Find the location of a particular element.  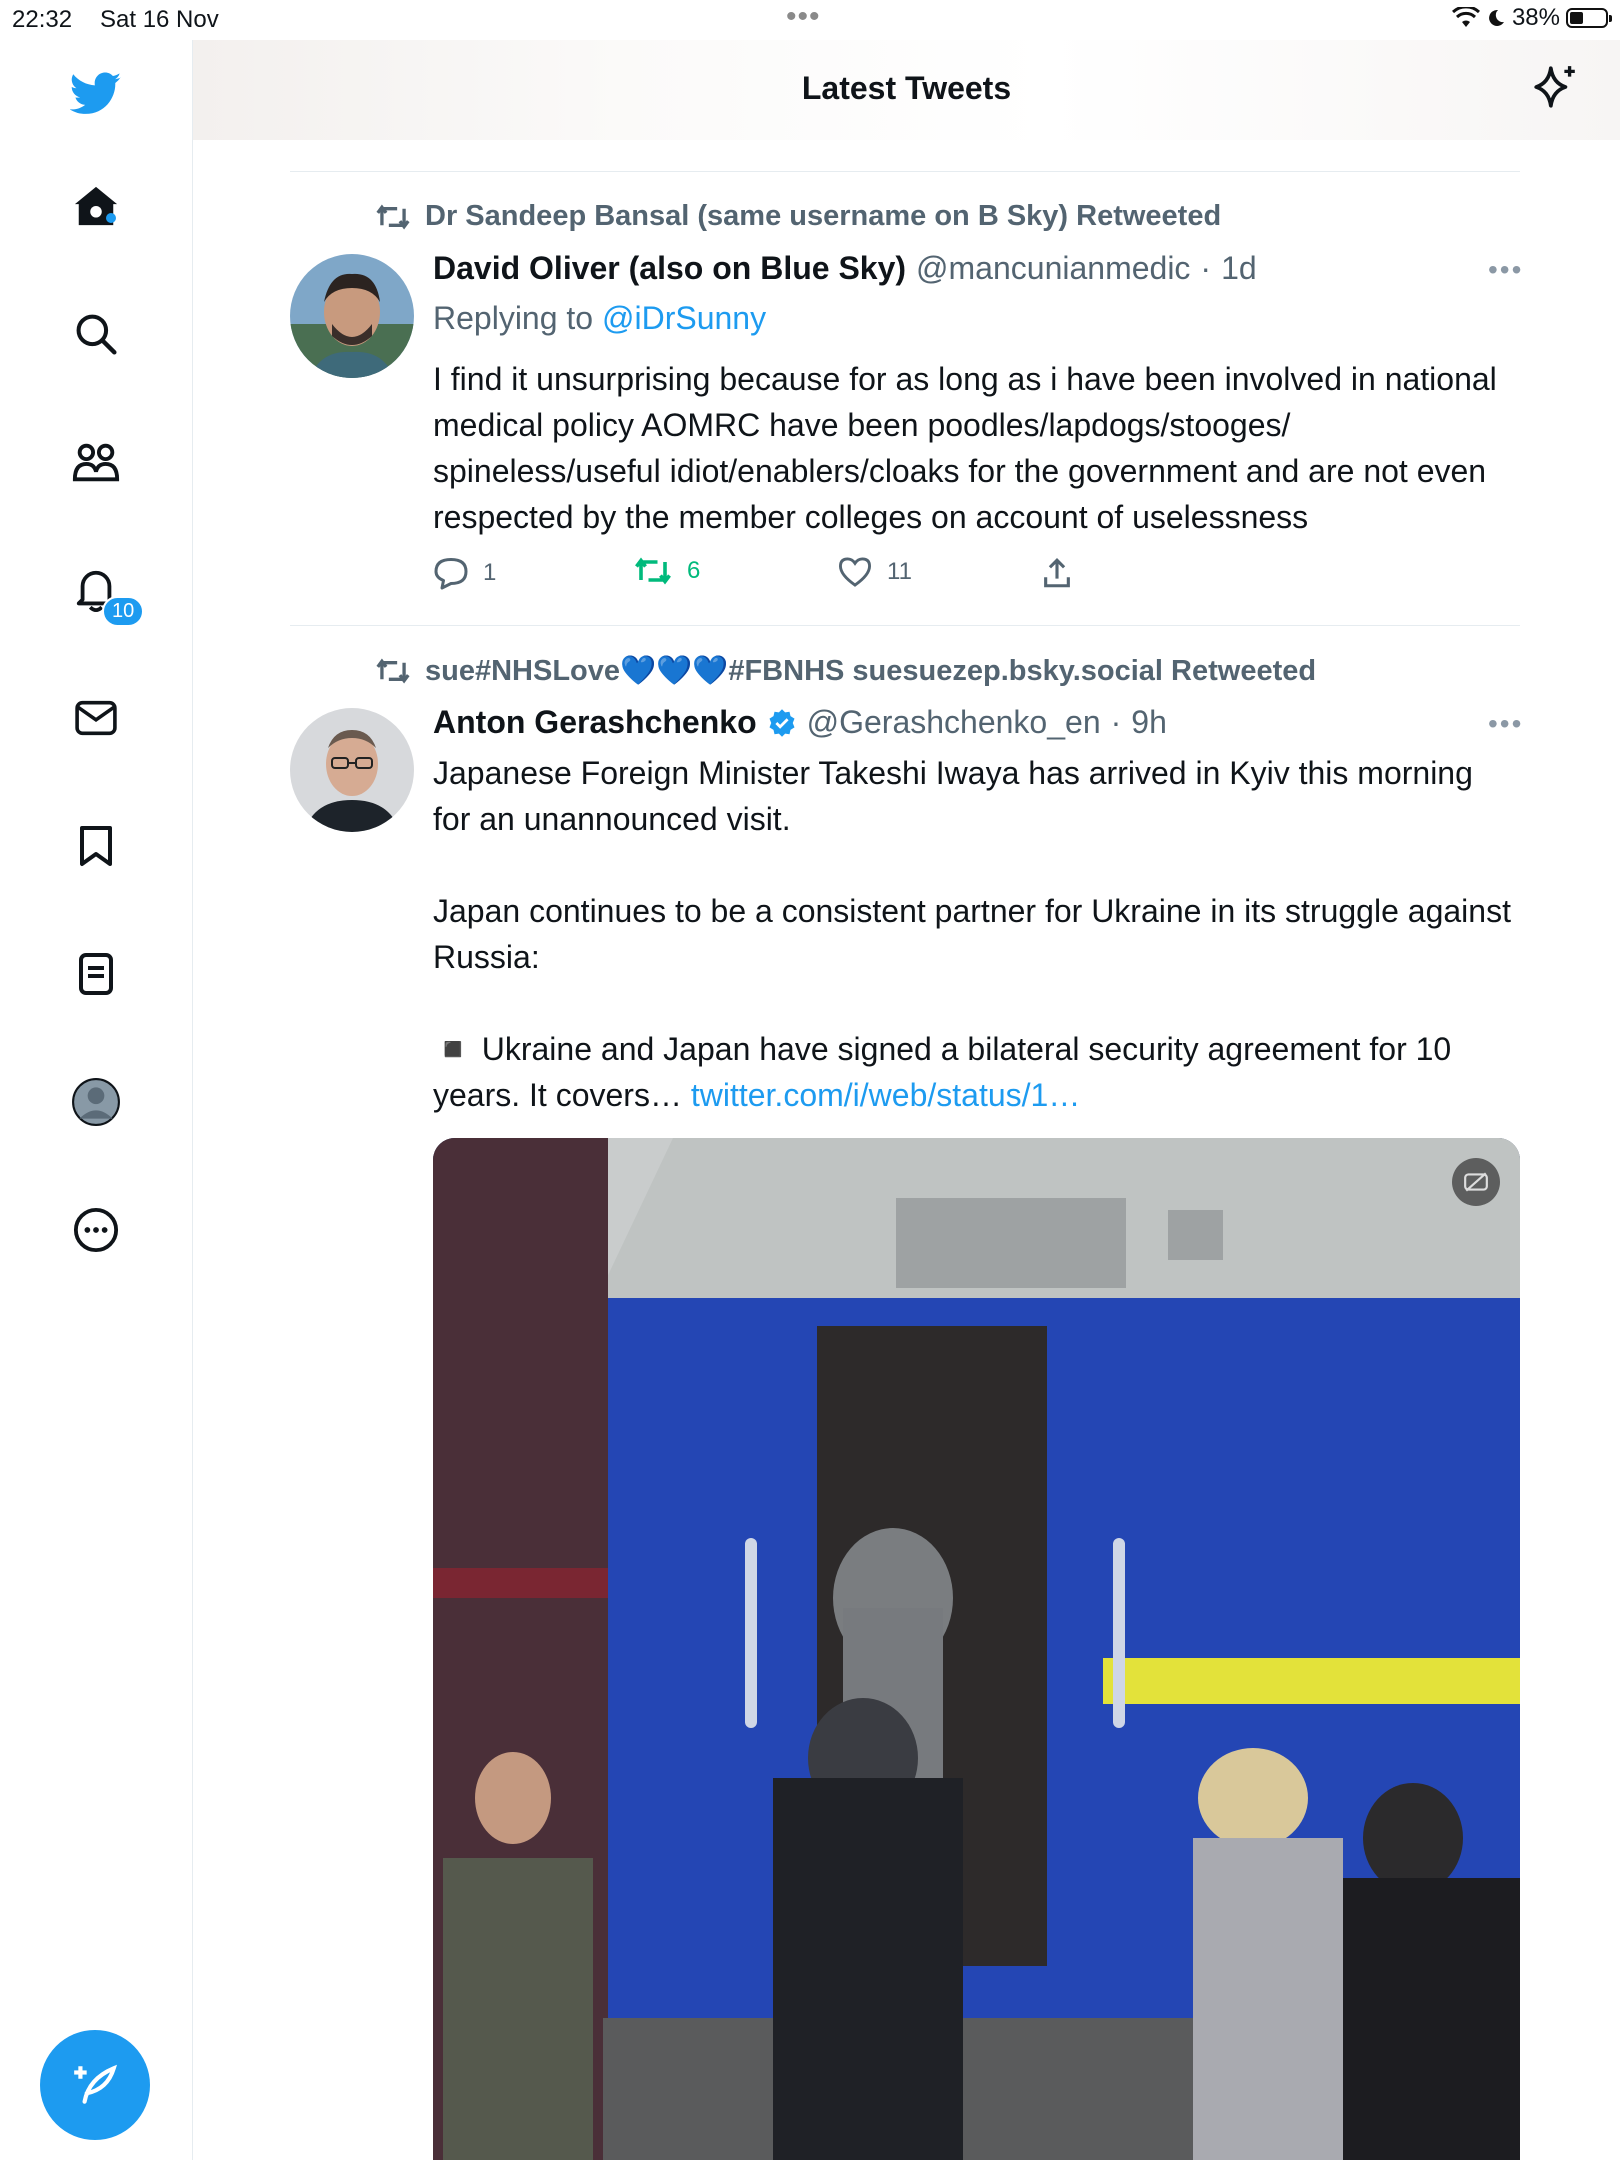

replying-to-handle: @iDrSunny is located at coordinates (684, 318).